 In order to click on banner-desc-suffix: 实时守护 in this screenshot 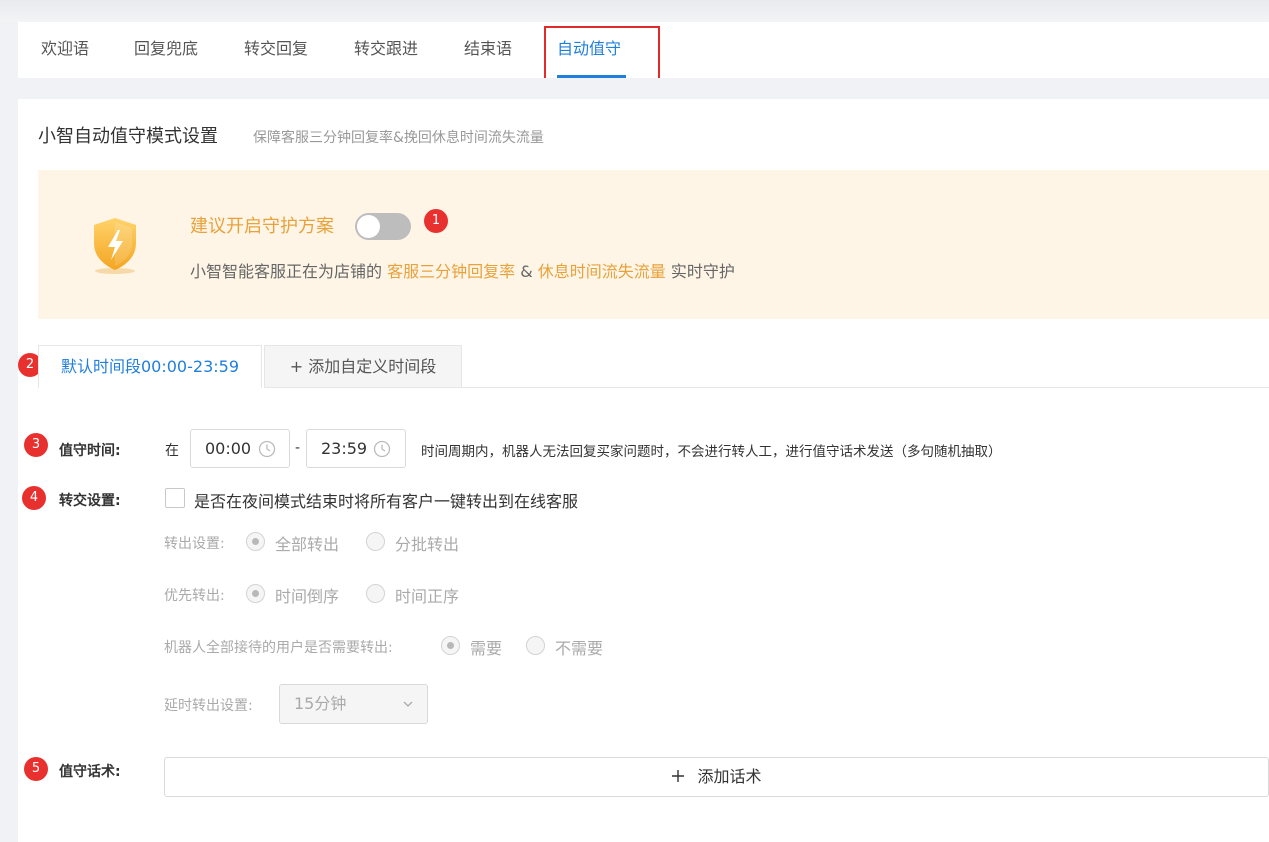, I will do `click(702, 271)`.